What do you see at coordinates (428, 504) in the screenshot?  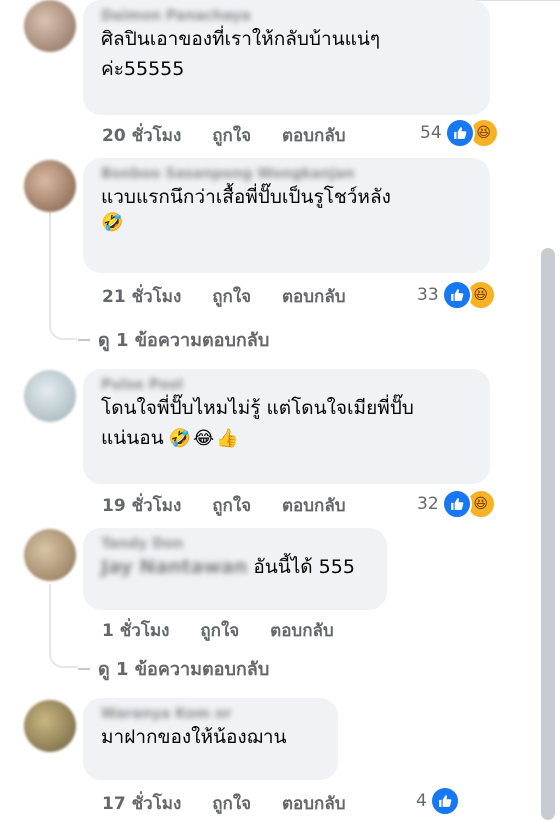 I see `reaction-count: 32` at bounding box center [428, 504].